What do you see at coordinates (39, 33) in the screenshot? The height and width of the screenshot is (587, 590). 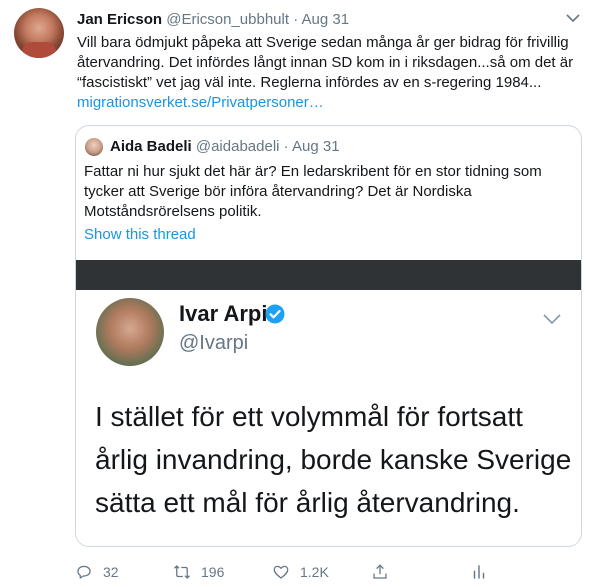 I see `author-avatar` at bounding box center [39, 33].